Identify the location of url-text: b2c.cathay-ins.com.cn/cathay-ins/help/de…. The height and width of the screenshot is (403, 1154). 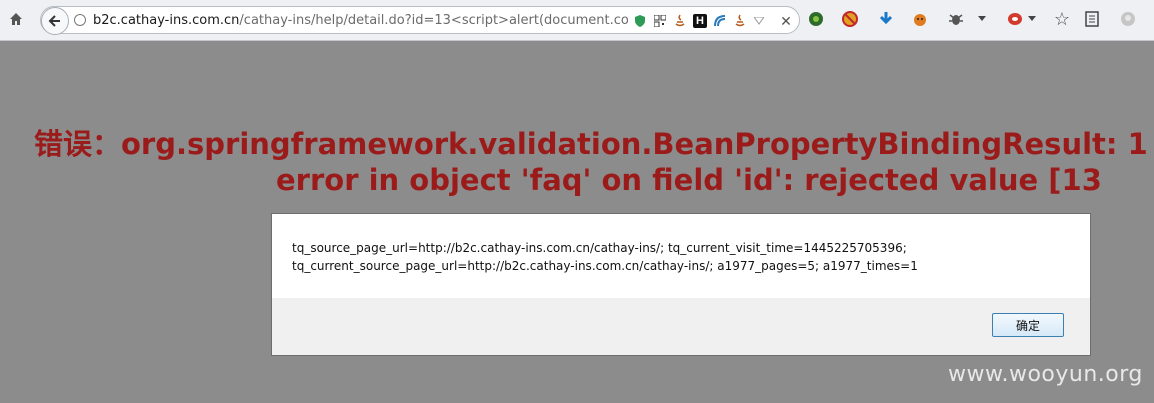
(360, 21).